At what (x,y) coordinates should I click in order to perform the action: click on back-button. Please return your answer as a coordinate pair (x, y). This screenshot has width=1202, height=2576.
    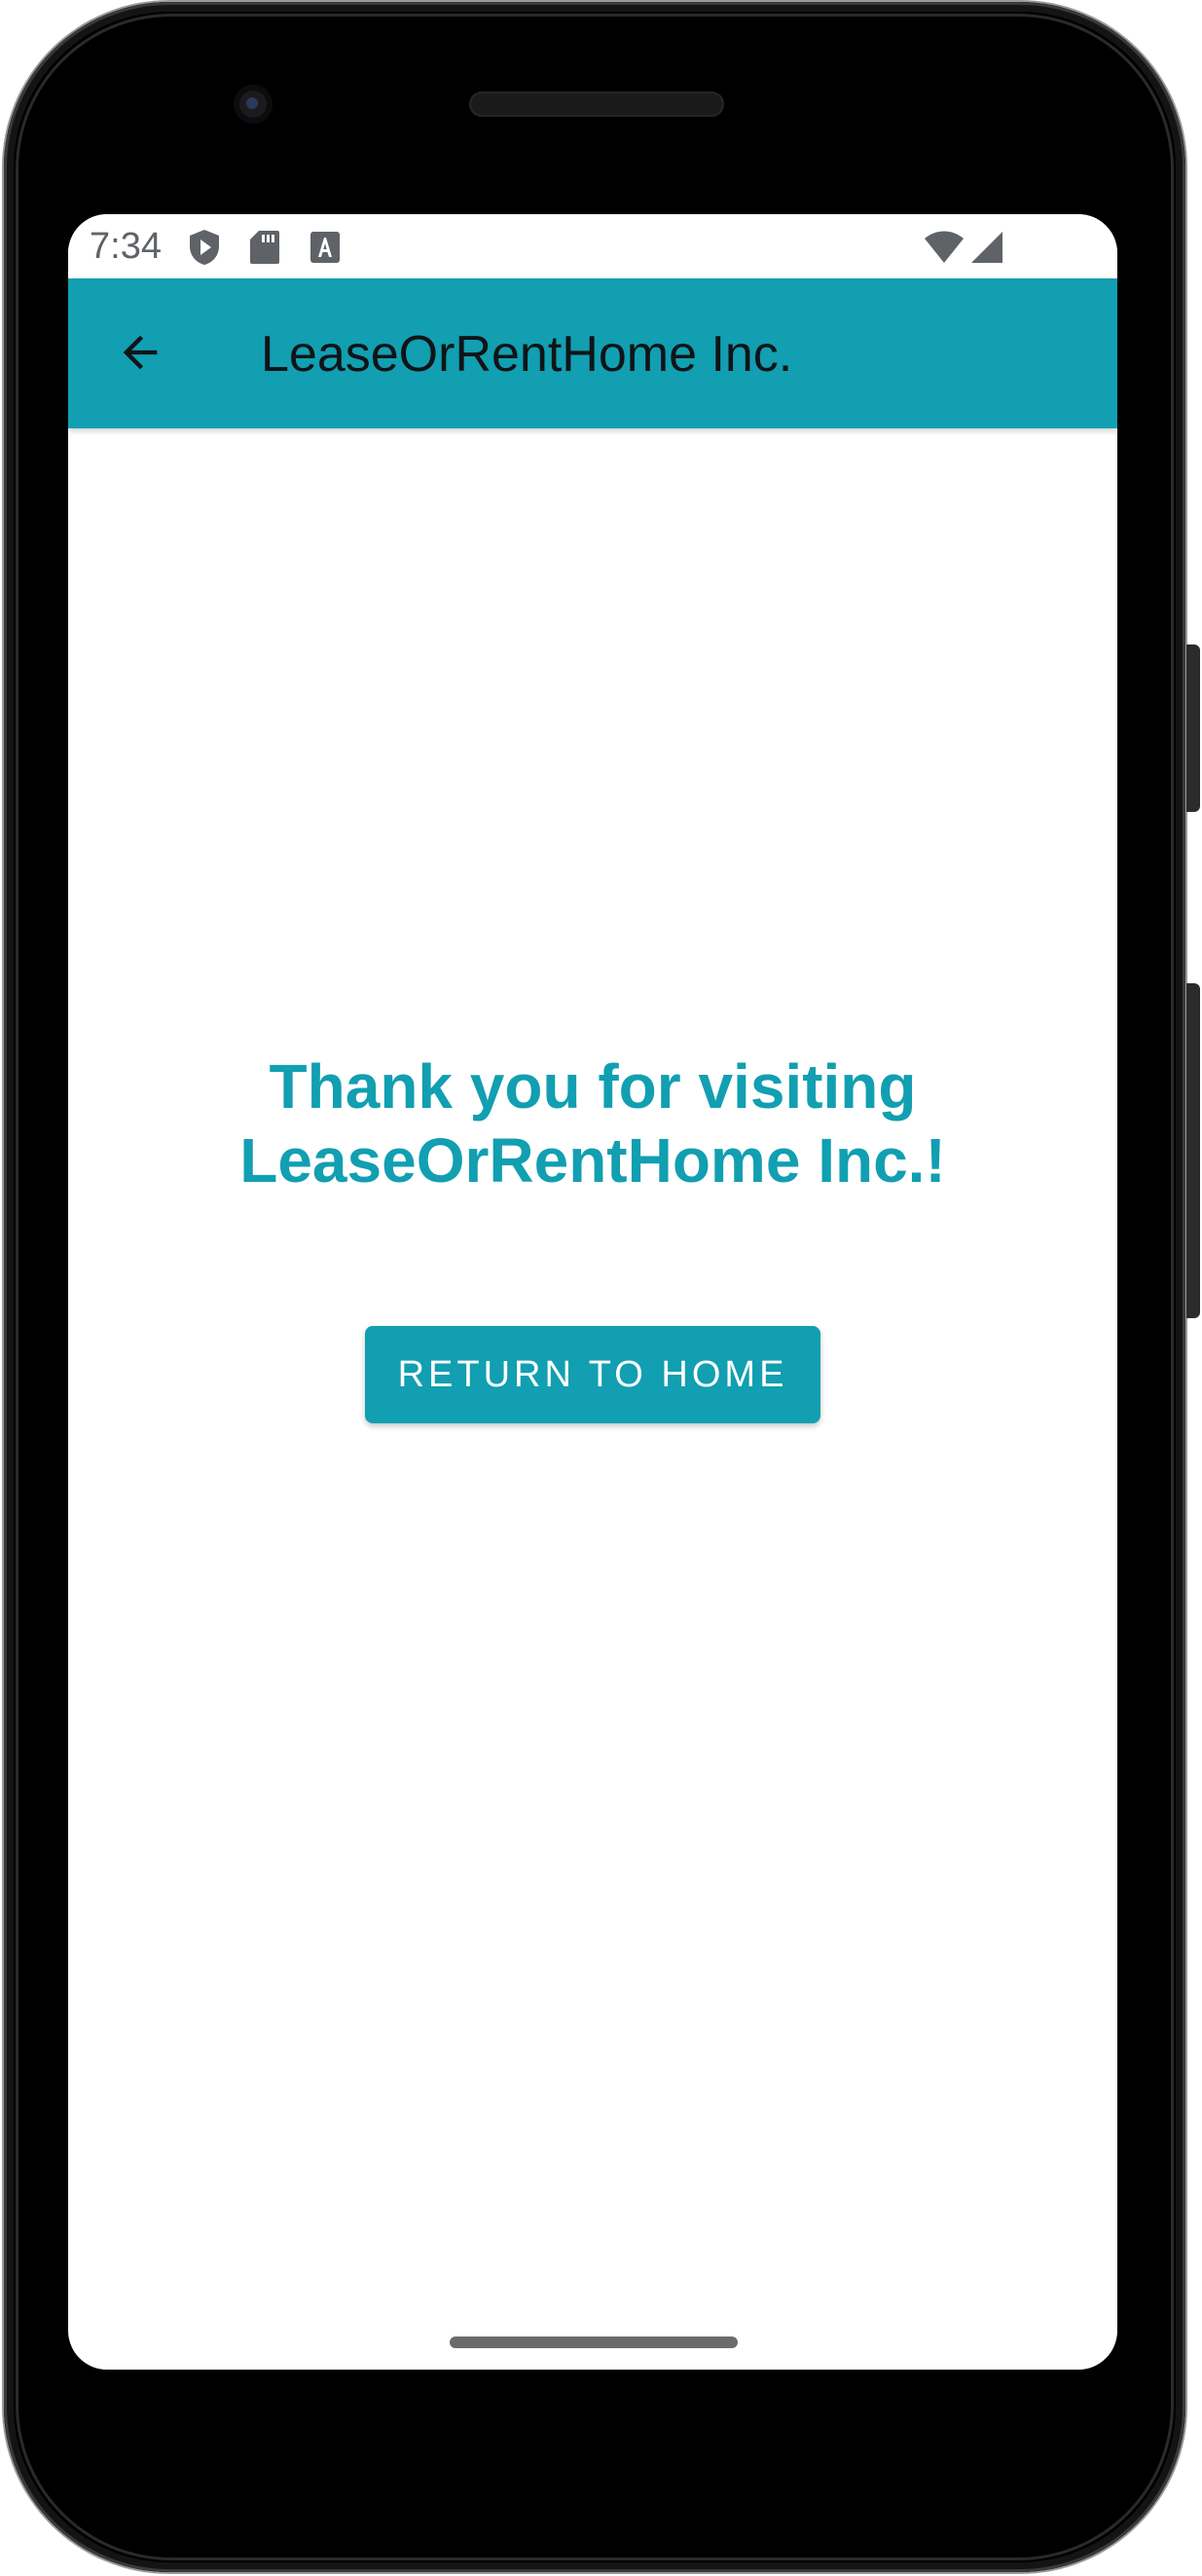
    Looking at the image, I should click on (140, 354).